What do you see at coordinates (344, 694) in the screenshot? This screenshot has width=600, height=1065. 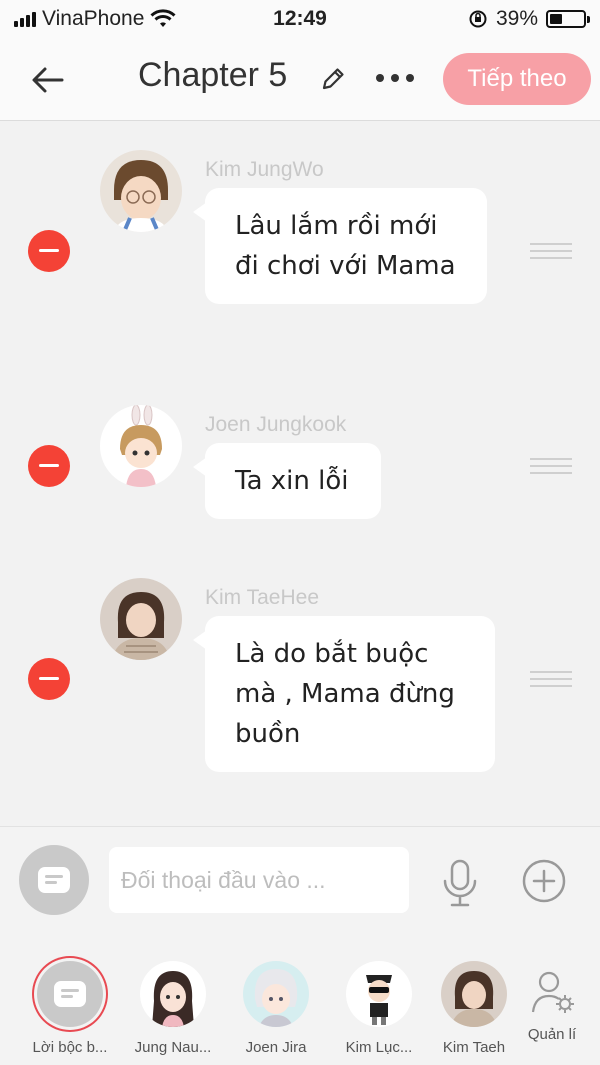 I see `message-bubble: Là do bắt buộc mà , Mama đừng buồn` at bounding box center [344, 694].